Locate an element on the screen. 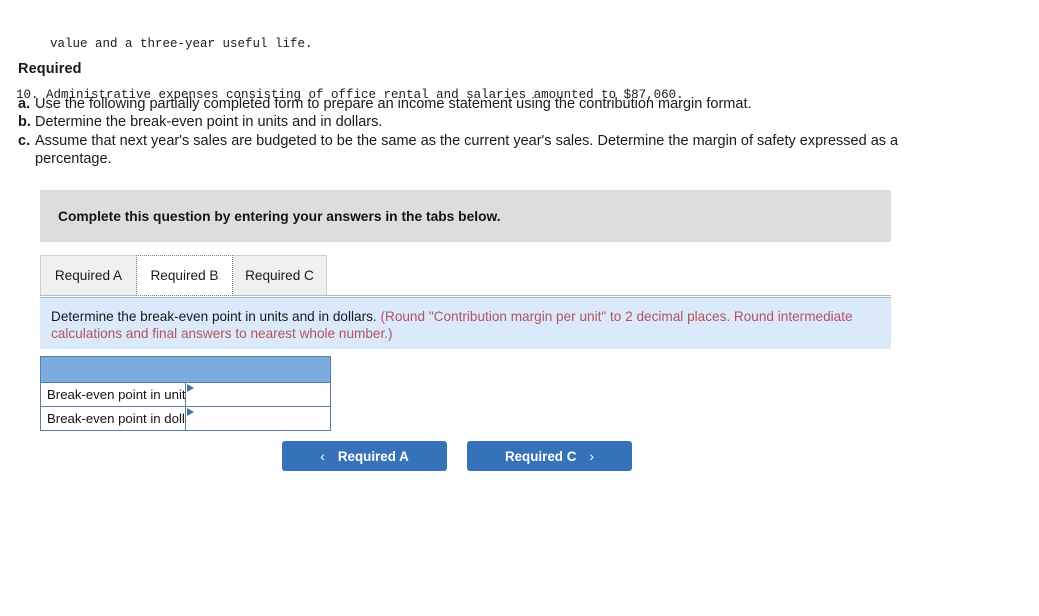  problem-line-1: value and a three-year useful life. is located at coordinates (181, 44).